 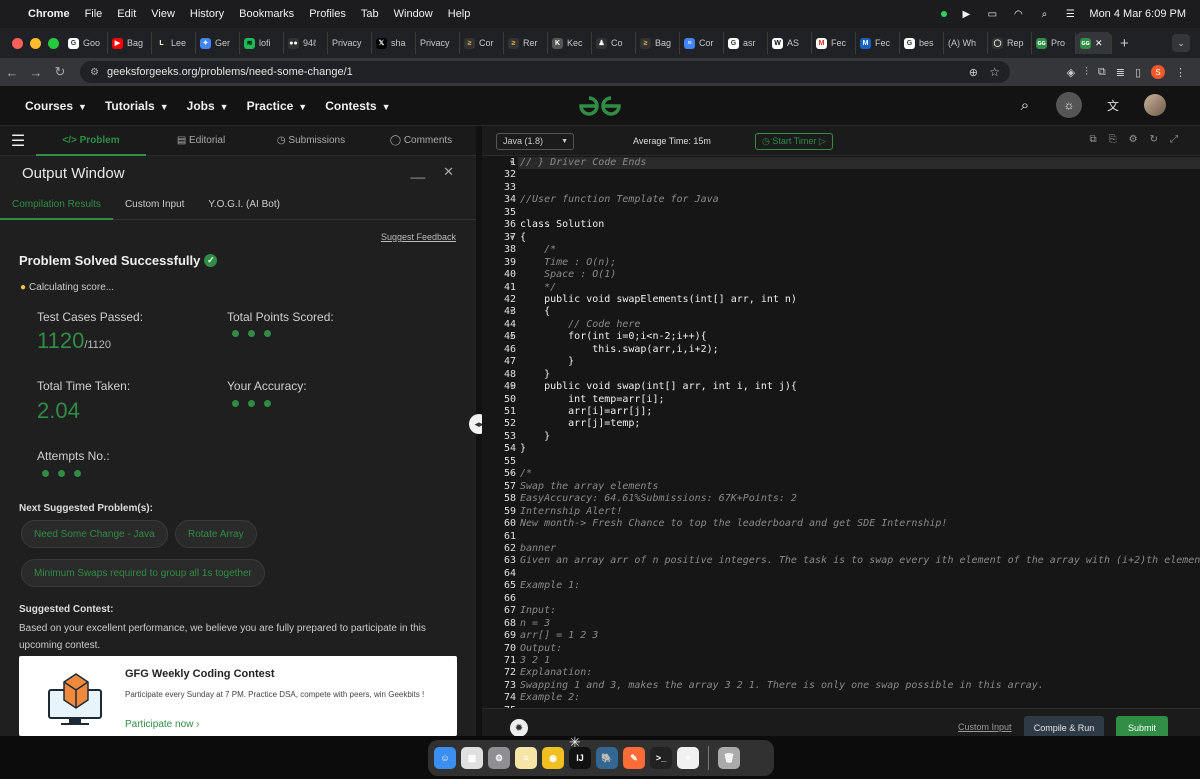 I want to click on browser-tab: ≥ Rer, so click(x=526, y=43).